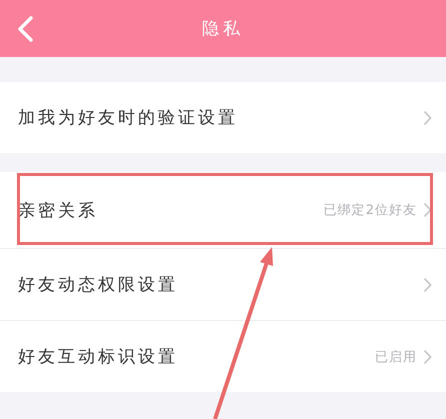  Describe the element at coordinates (98, 285) in the screenshot. I see `setting-label: 好友动态权限设置` at that location.